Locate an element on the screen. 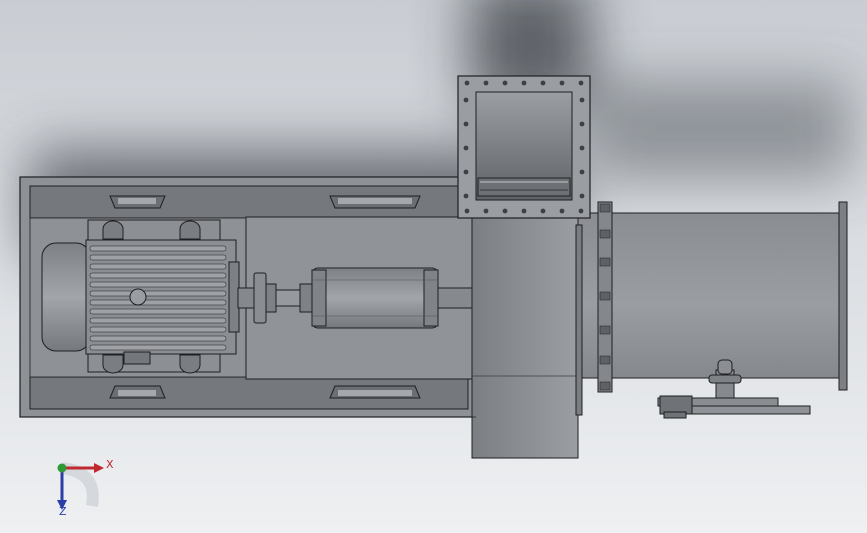 This screenshot has height=533, width=867. motor is located at coordinates (140, 297).